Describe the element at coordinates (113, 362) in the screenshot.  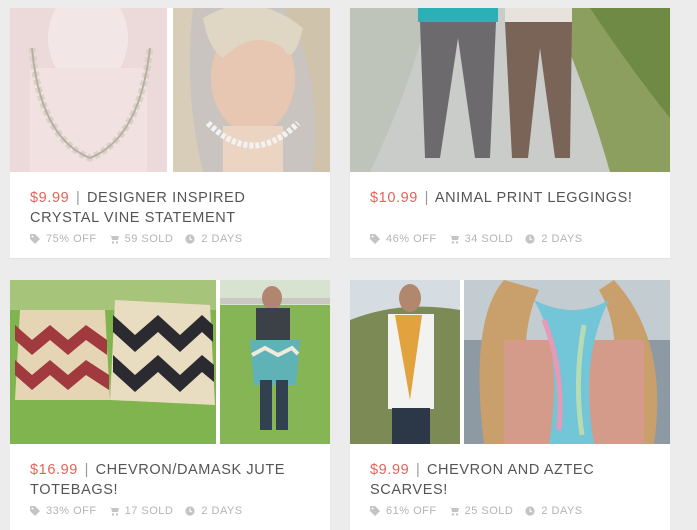
I see `totebags-product-image` at that location.